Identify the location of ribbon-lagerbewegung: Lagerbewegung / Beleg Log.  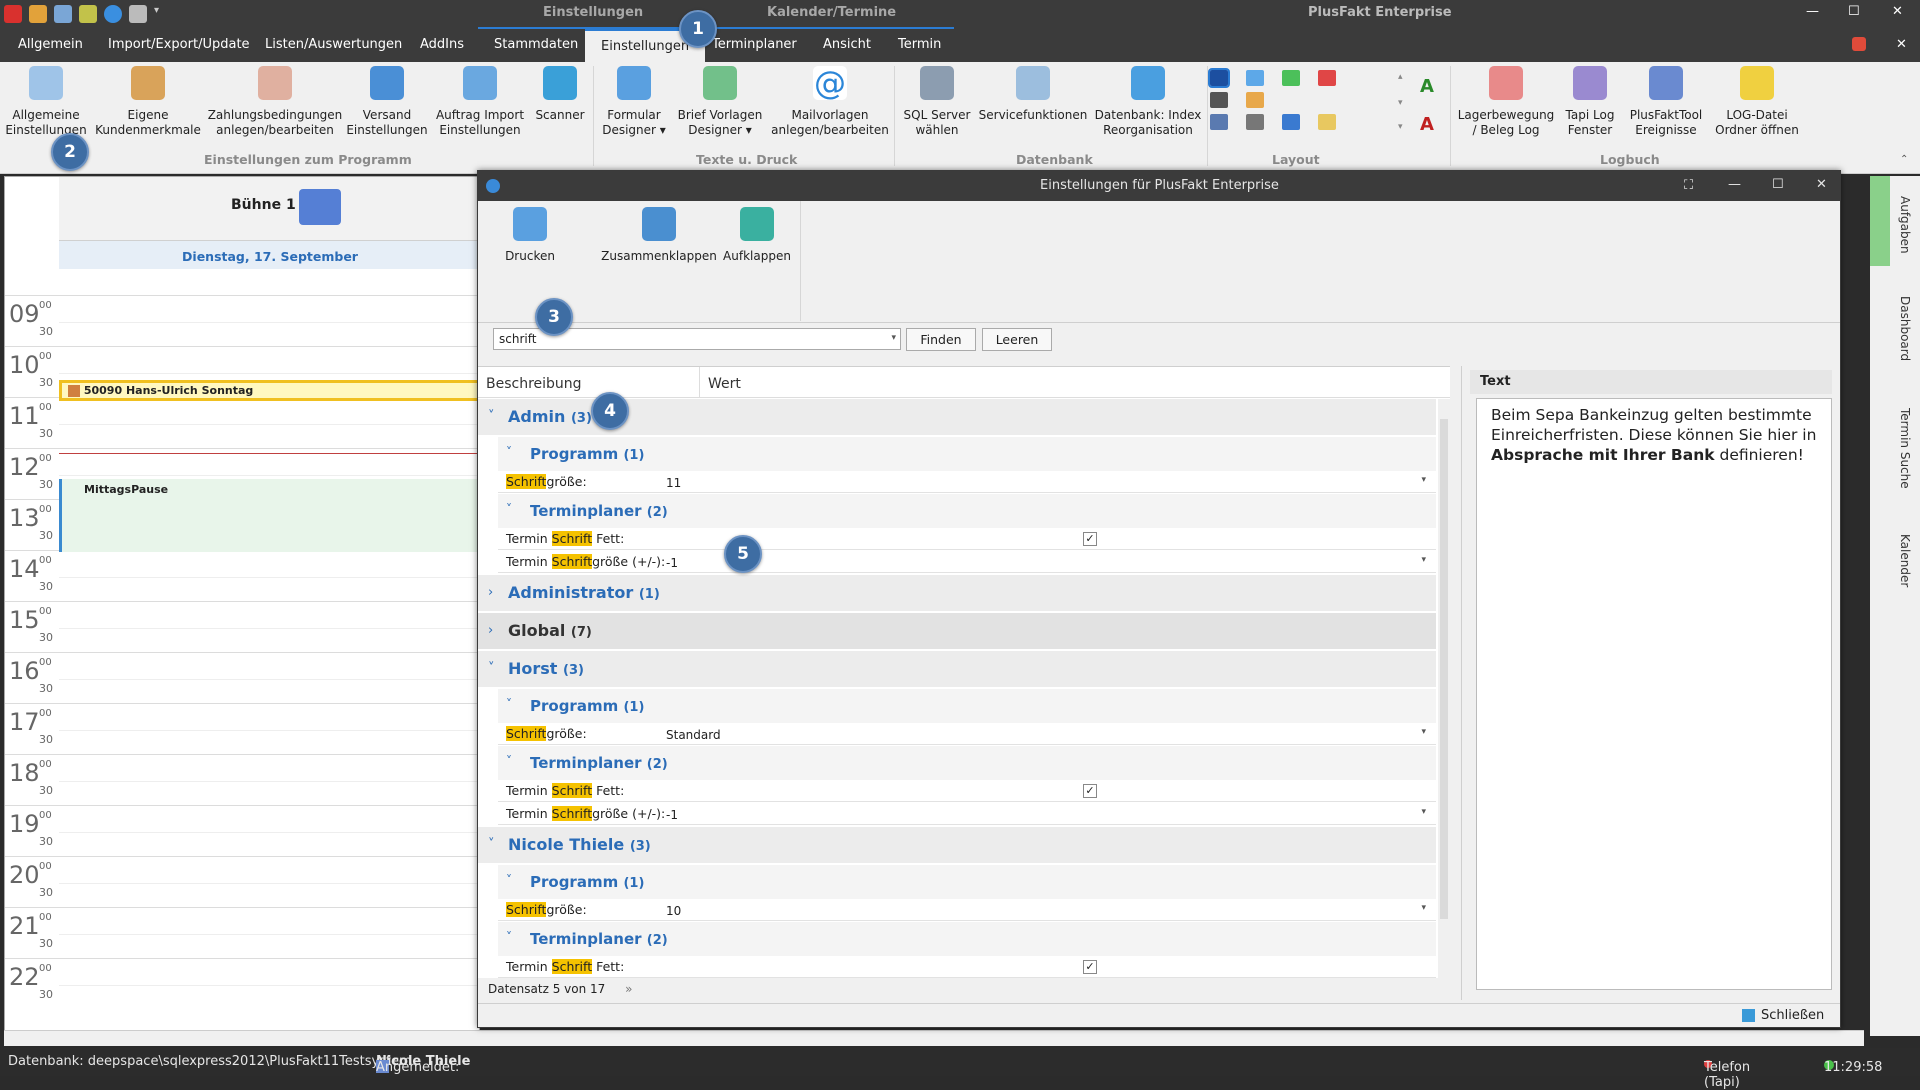
(1506, 102).